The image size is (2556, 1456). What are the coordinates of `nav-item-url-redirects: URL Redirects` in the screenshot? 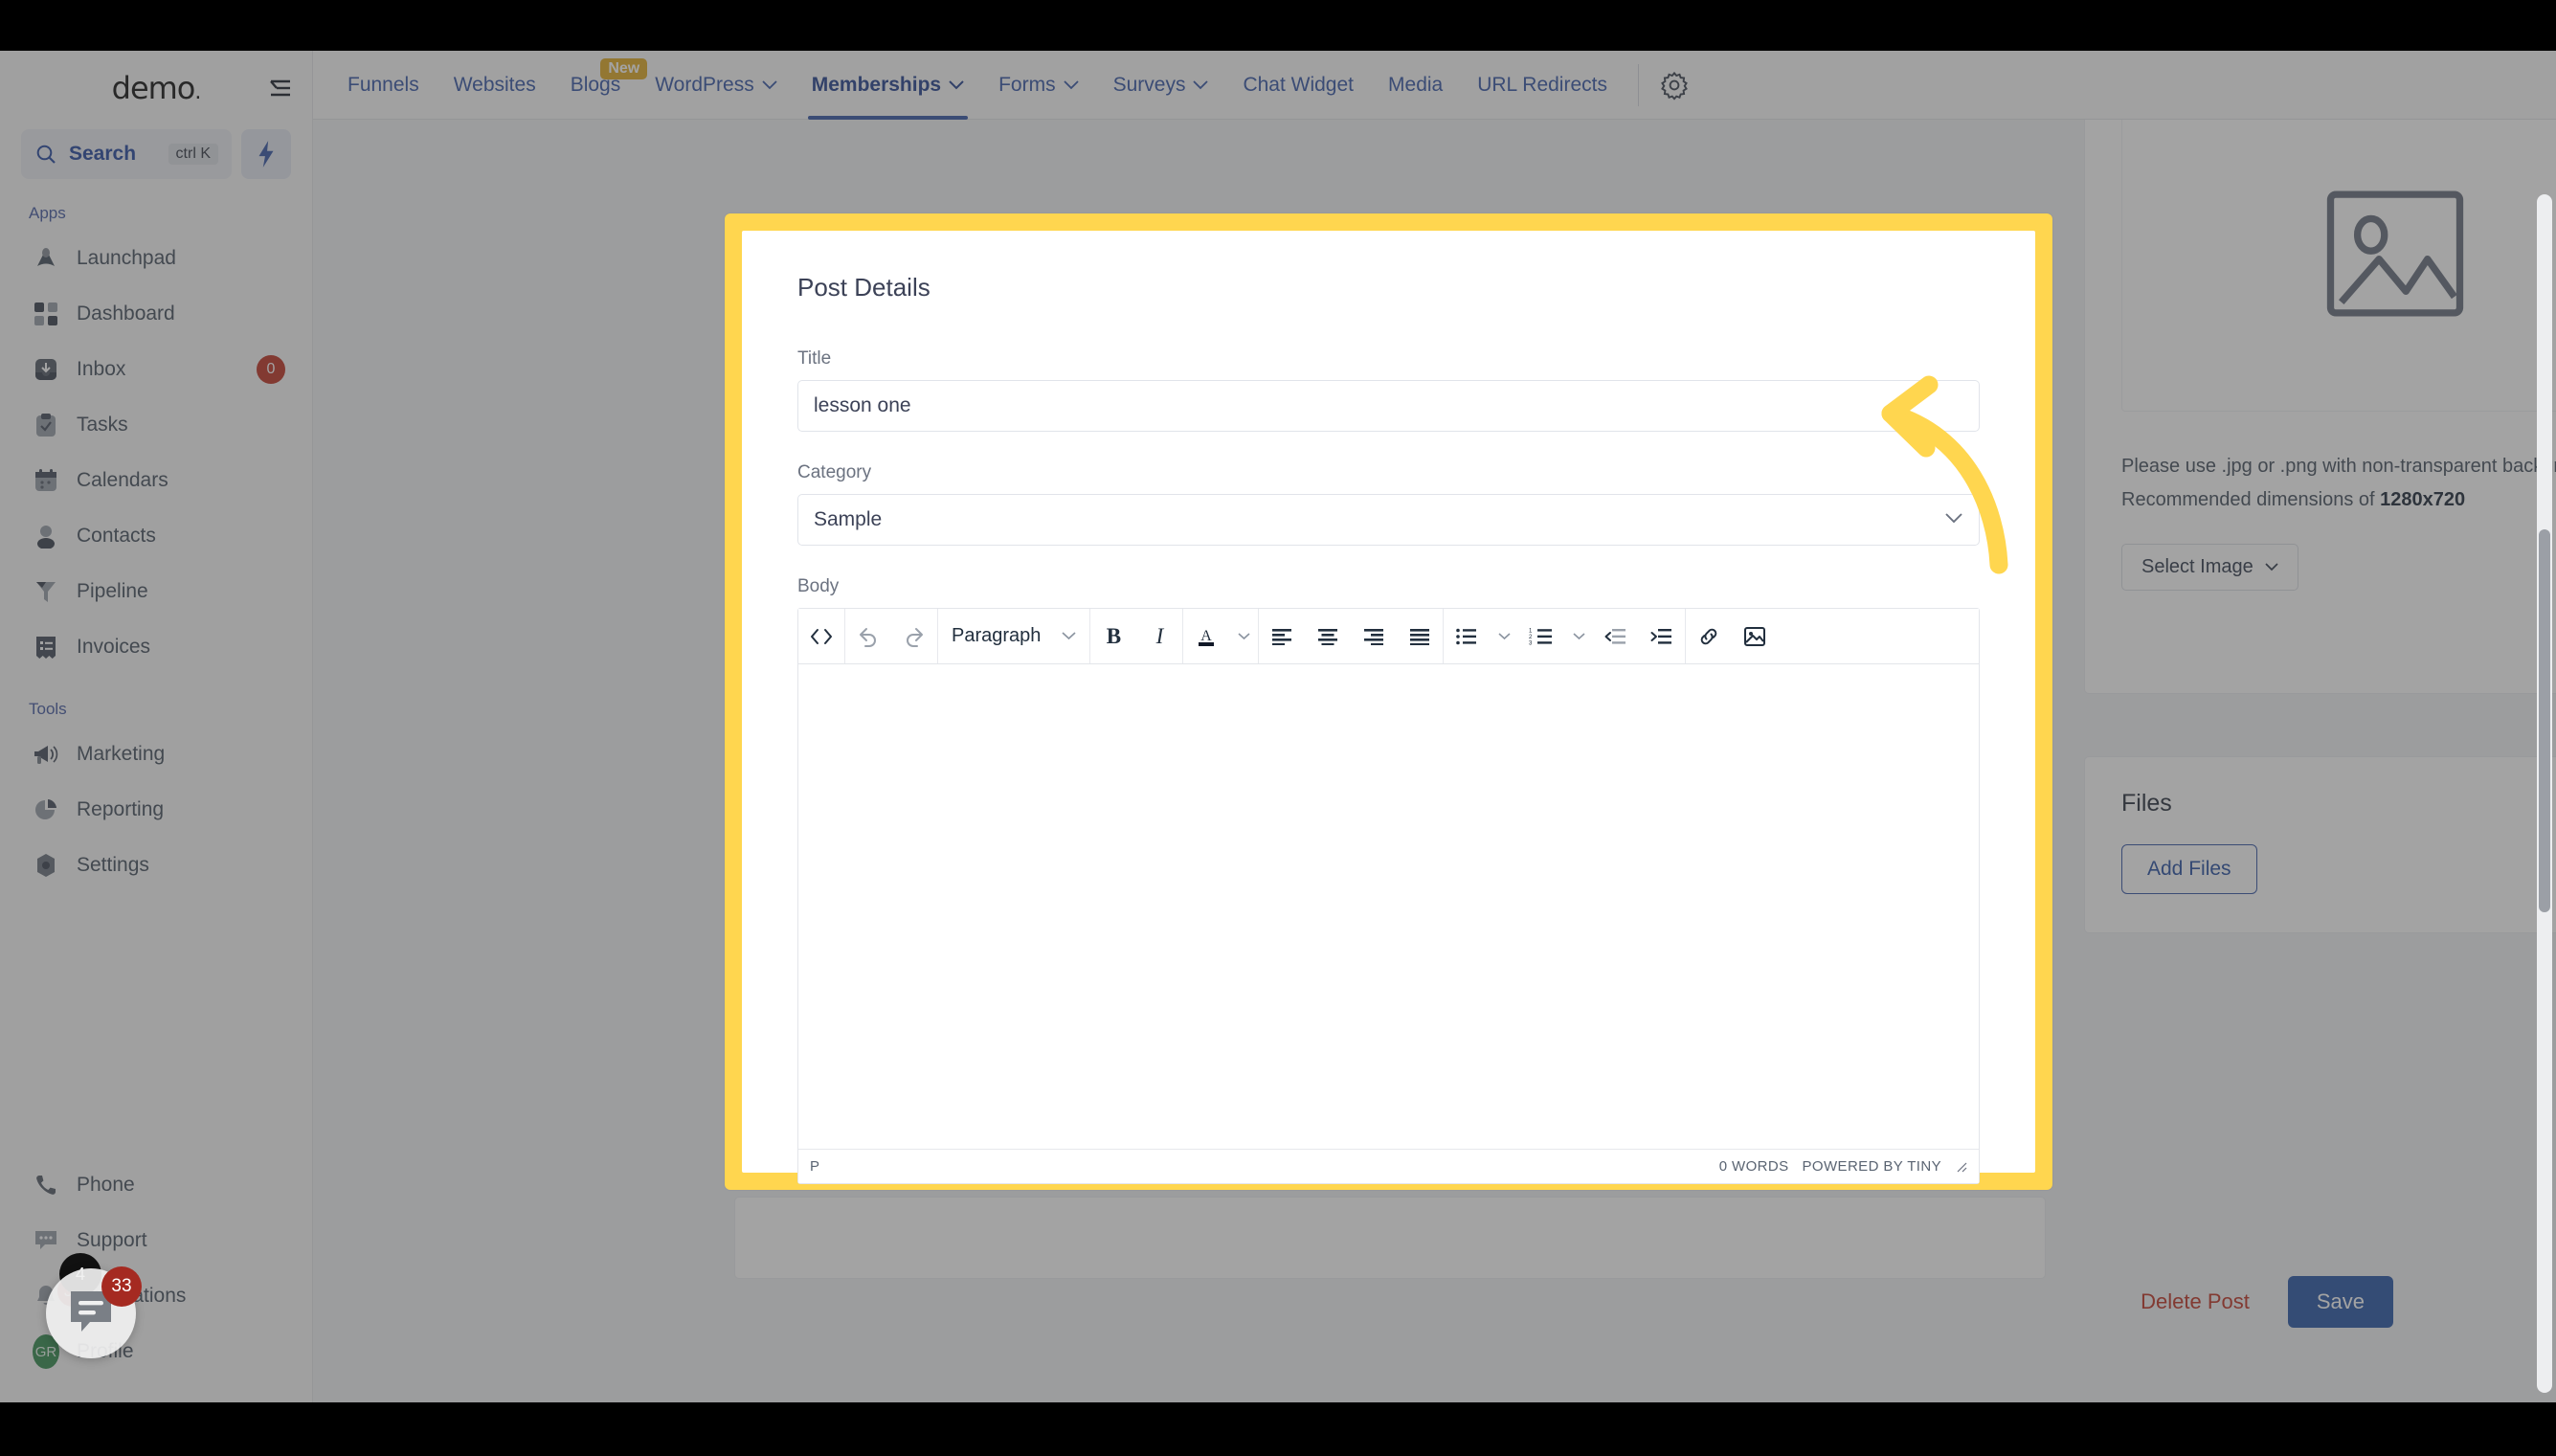 It's located at (1543, 86).